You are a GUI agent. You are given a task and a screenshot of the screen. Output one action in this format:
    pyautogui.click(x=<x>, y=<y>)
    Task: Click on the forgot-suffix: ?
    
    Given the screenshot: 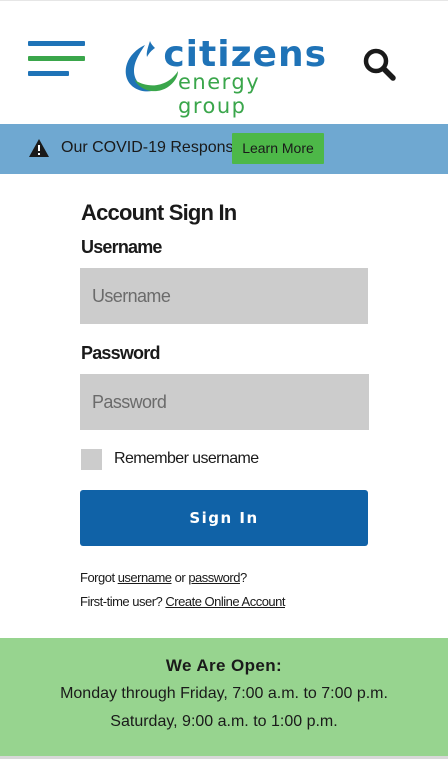 What is the action you would take?
    pyautogui.click(x=243, y=577)
    